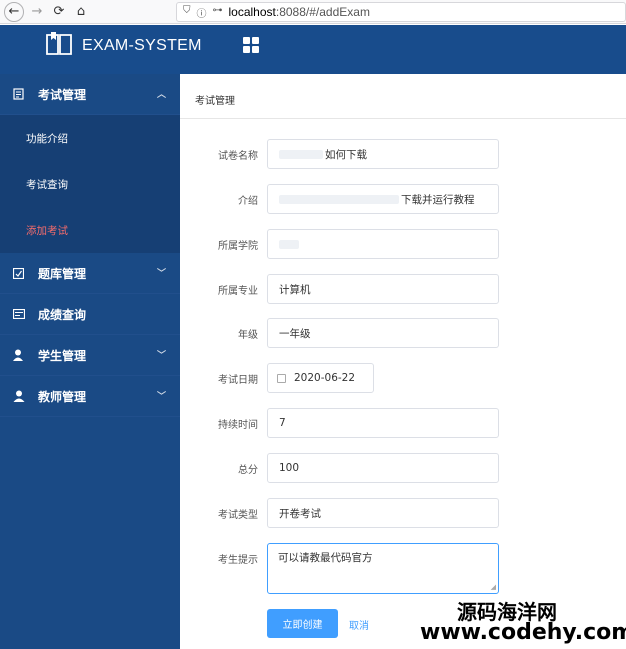  What do you see at coordinates (383, 244) in the screenshot?
I see `college-input` at bounding box center [383, 244].